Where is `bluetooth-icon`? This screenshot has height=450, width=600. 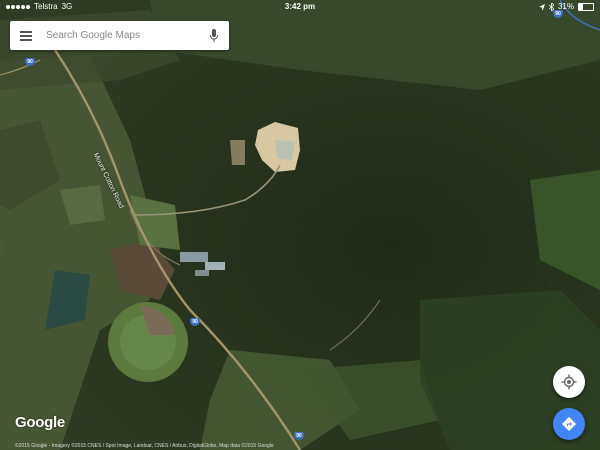
bluetooth-icon is located at coordinates (551, 7).